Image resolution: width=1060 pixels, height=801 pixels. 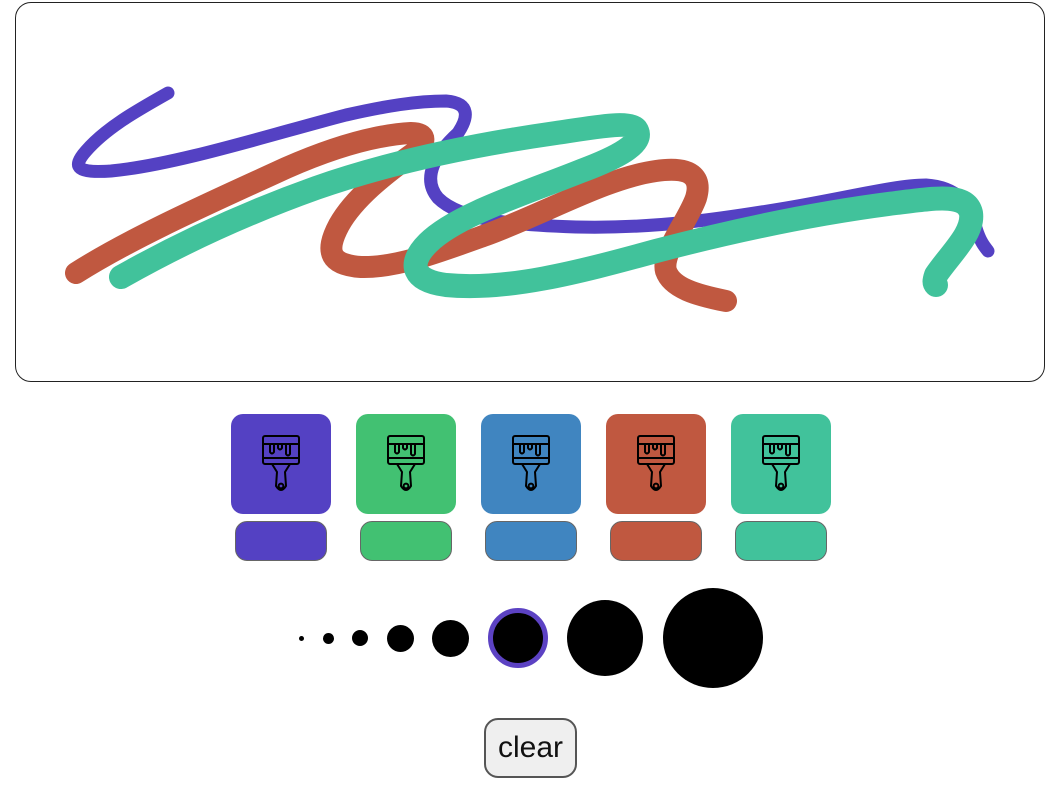 I want to click on color-palette, so click(x=531, y=487).